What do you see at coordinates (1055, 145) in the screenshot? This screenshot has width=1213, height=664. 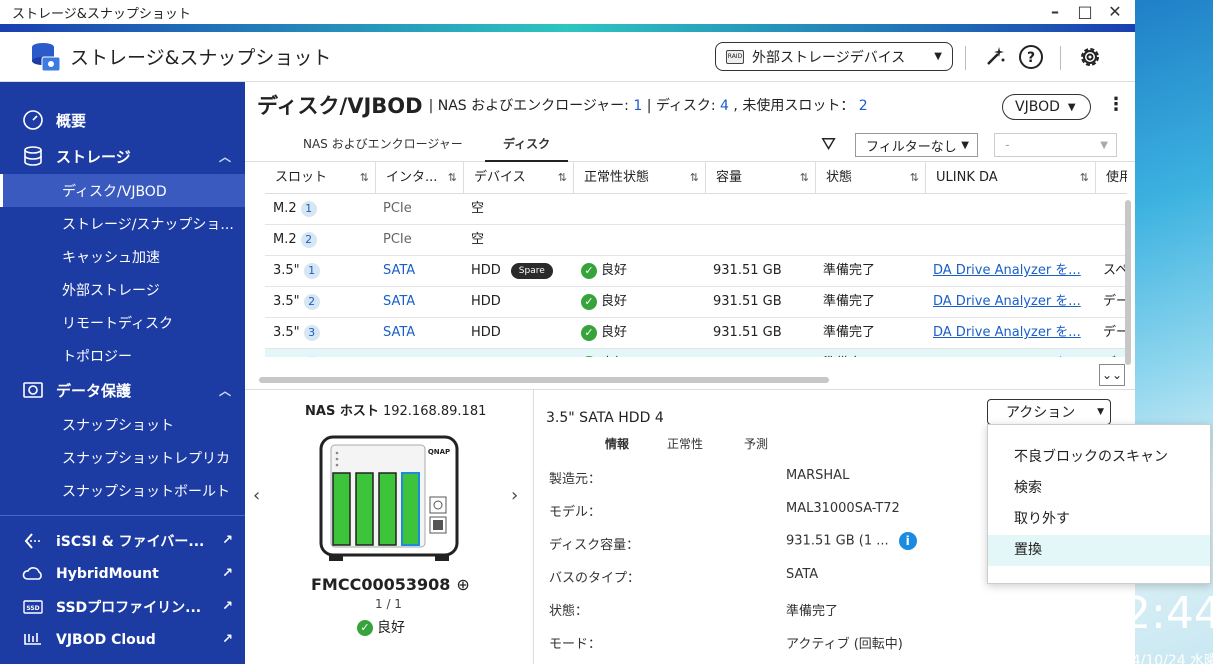 I see `secondary-filter-select: - ▼` at bounding box center [1055, 145].